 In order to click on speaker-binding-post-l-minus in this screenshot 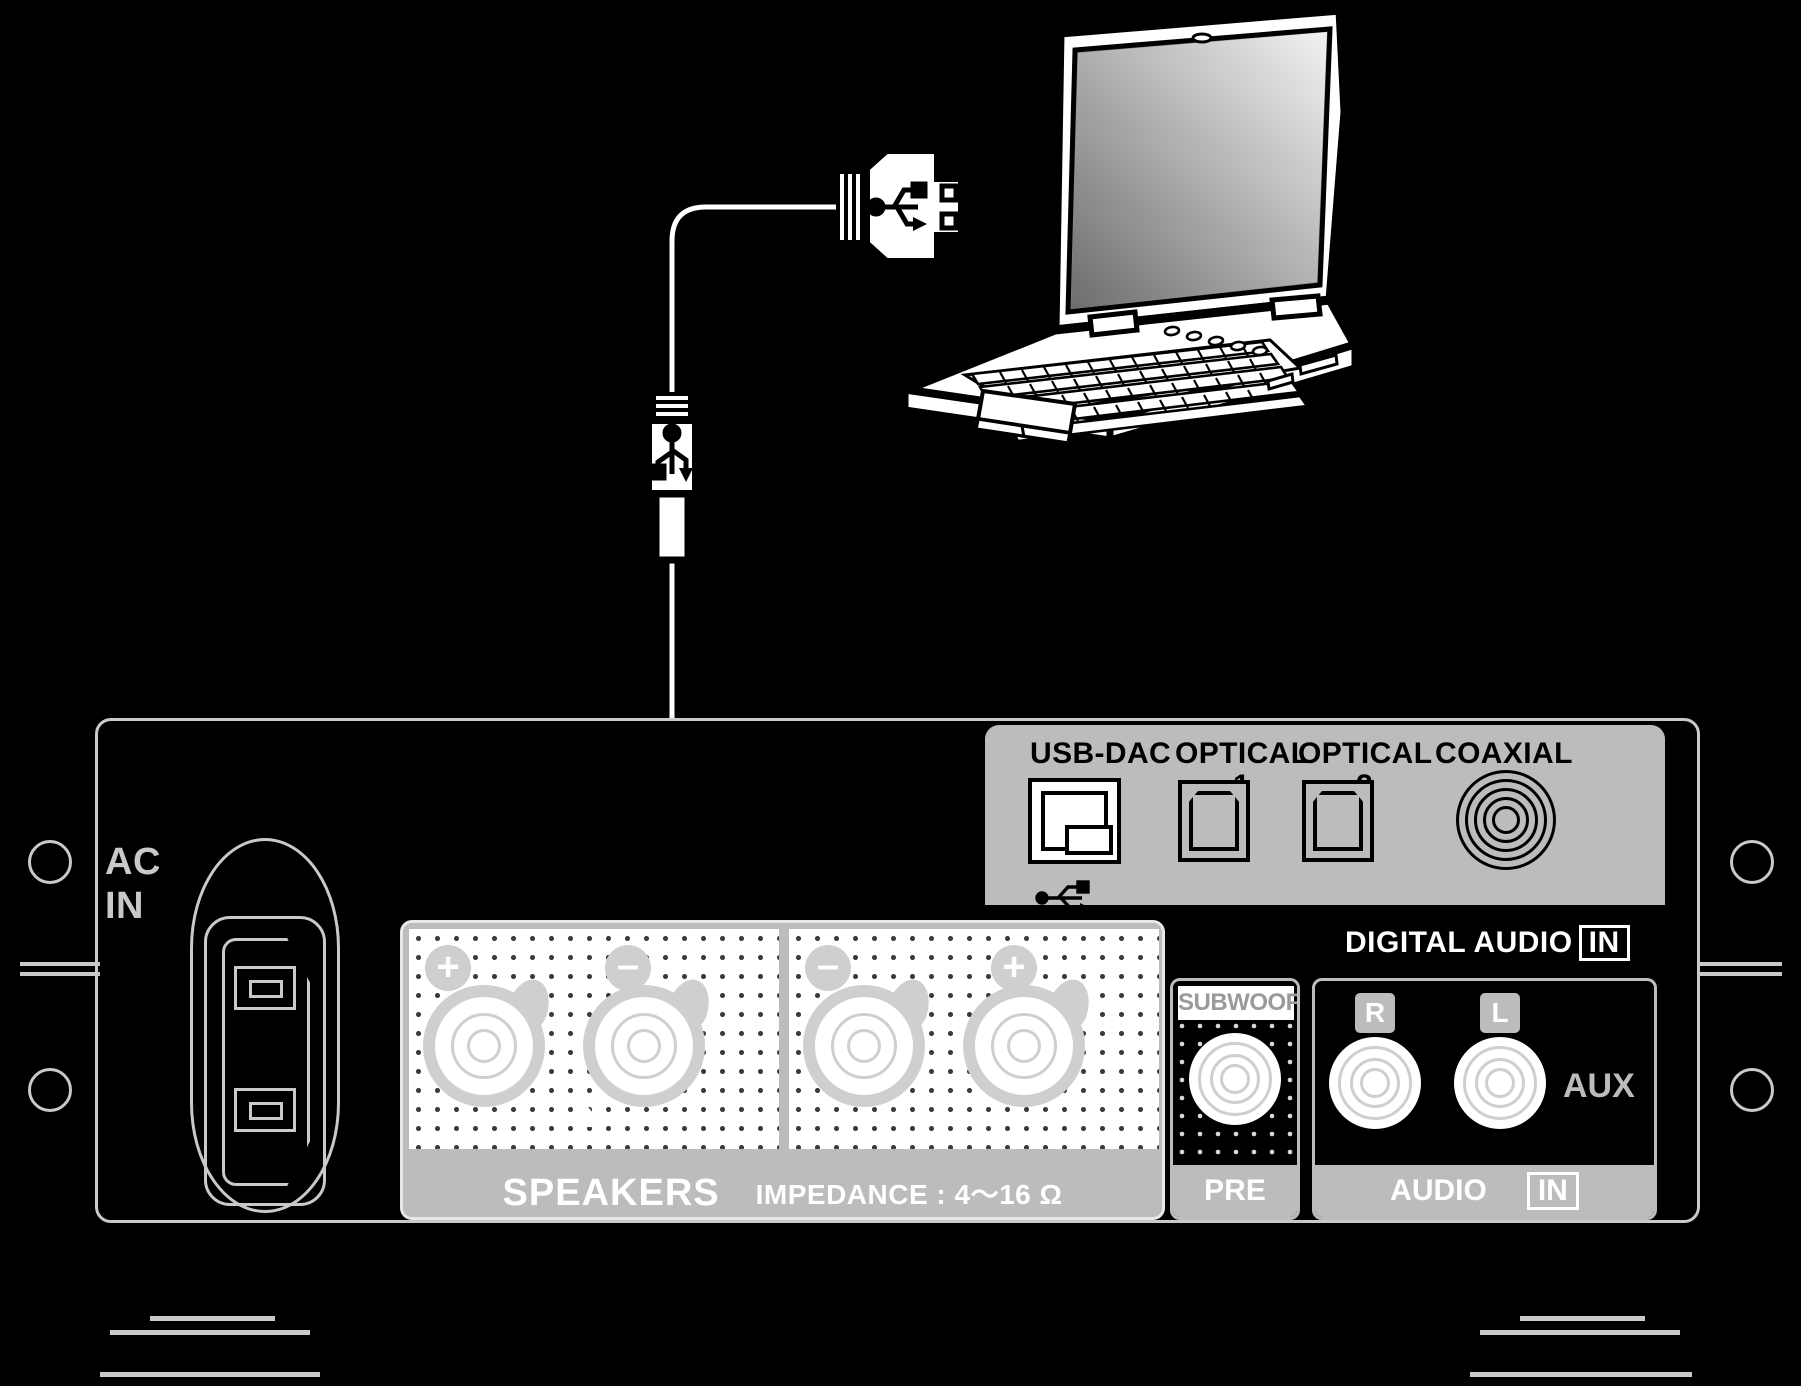, I will do `click(870, 1040)`.